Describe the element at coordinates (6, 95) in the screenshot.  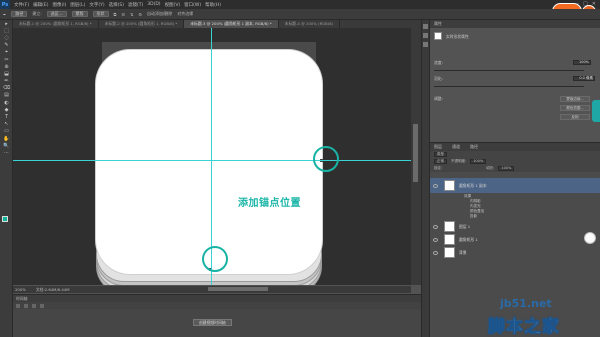
I see `tool-icon: ▤` at that location.